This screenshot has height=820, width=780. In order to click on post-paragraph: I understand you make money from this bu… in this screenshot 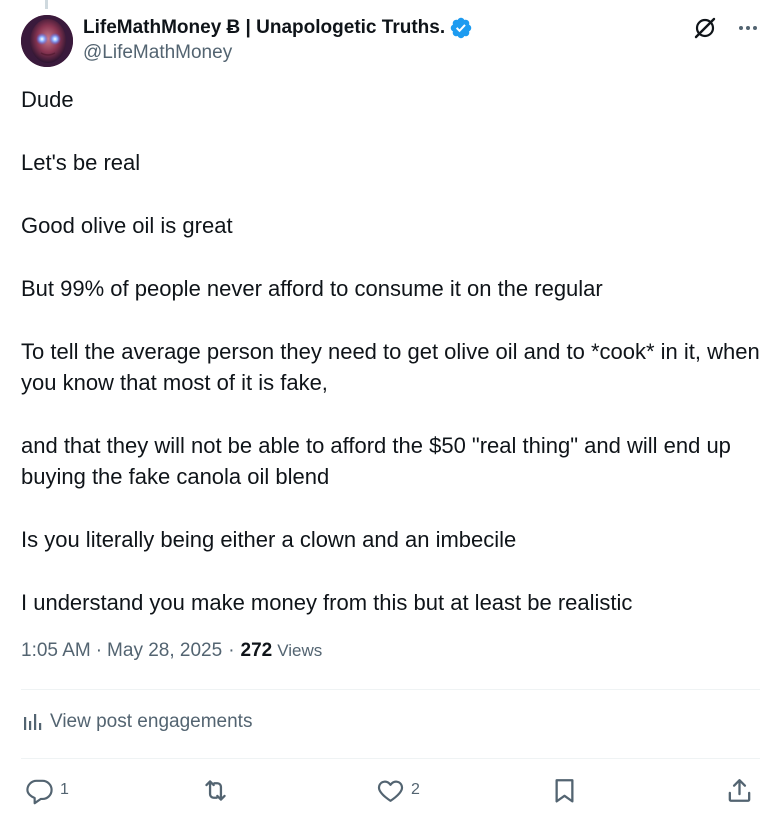, I will do `click(327, 602)`.